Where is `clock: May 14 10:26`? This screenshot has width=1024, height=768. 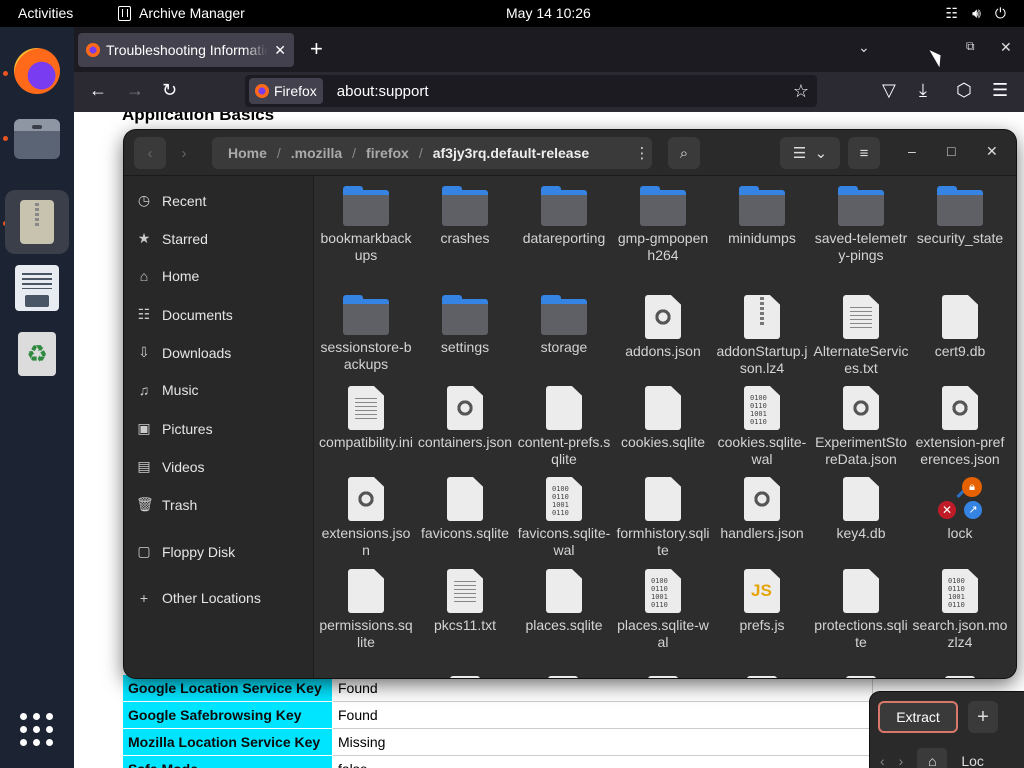 clock: May 14 10:26 is located at coordinates (548, 13).